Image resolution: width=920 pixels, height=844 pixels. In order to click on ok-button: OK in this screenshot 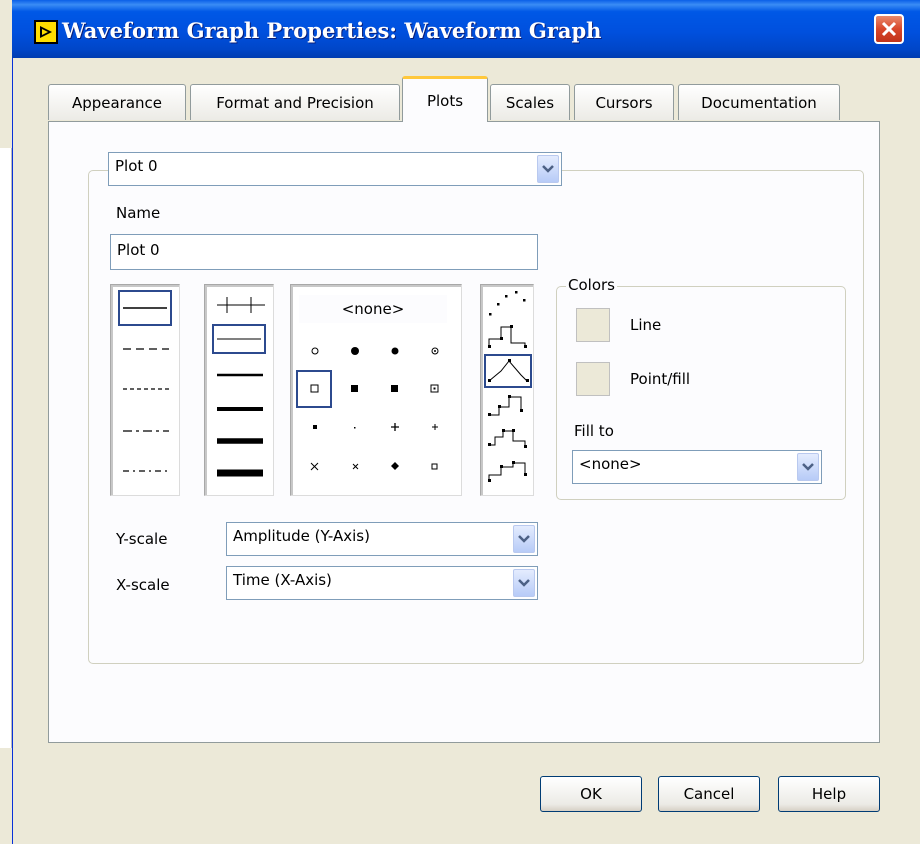, I will do `click(591, 794)`.